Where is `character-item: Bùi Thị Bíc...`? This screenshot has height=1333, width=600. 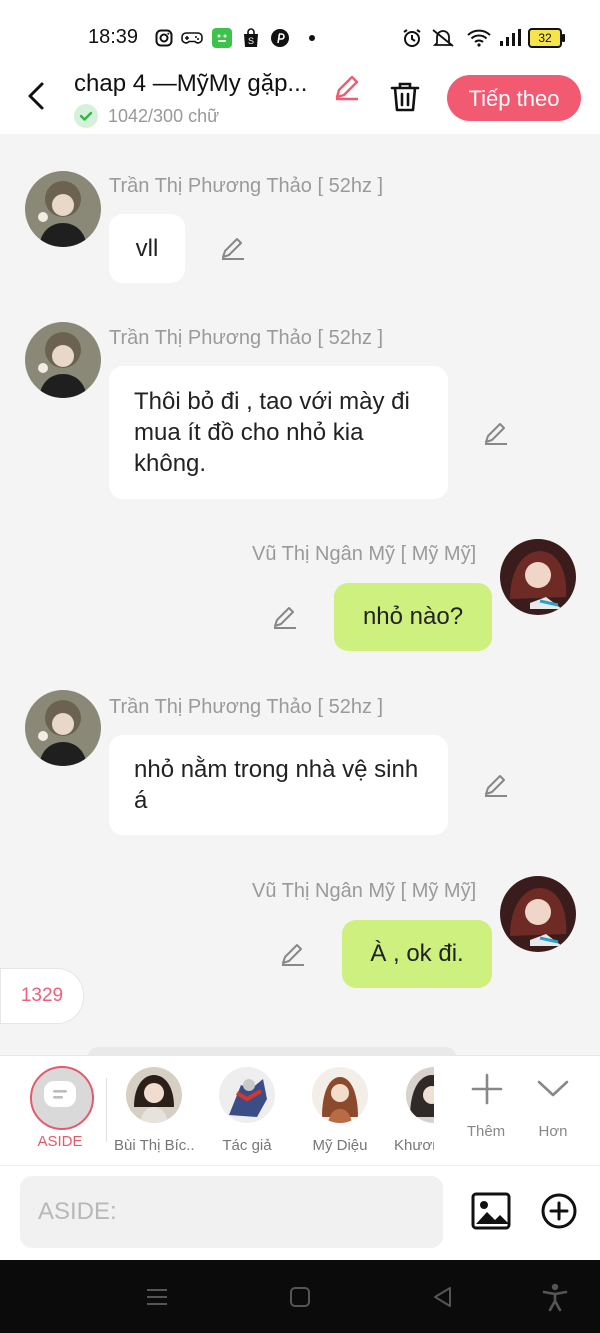 character-item: Bùi Thị Bíc... is located at coordinates (154, 1110).